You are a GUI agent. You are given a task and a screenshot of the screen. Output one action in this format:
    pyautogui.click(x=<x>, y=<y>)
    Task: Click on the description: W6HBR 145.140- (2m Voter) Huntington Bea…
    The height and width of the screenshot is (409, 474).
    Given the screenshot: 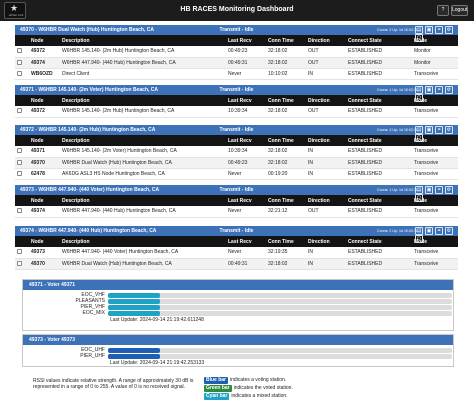 What is the action you would take?
    pyautogui.click(x=143, y=152)
    